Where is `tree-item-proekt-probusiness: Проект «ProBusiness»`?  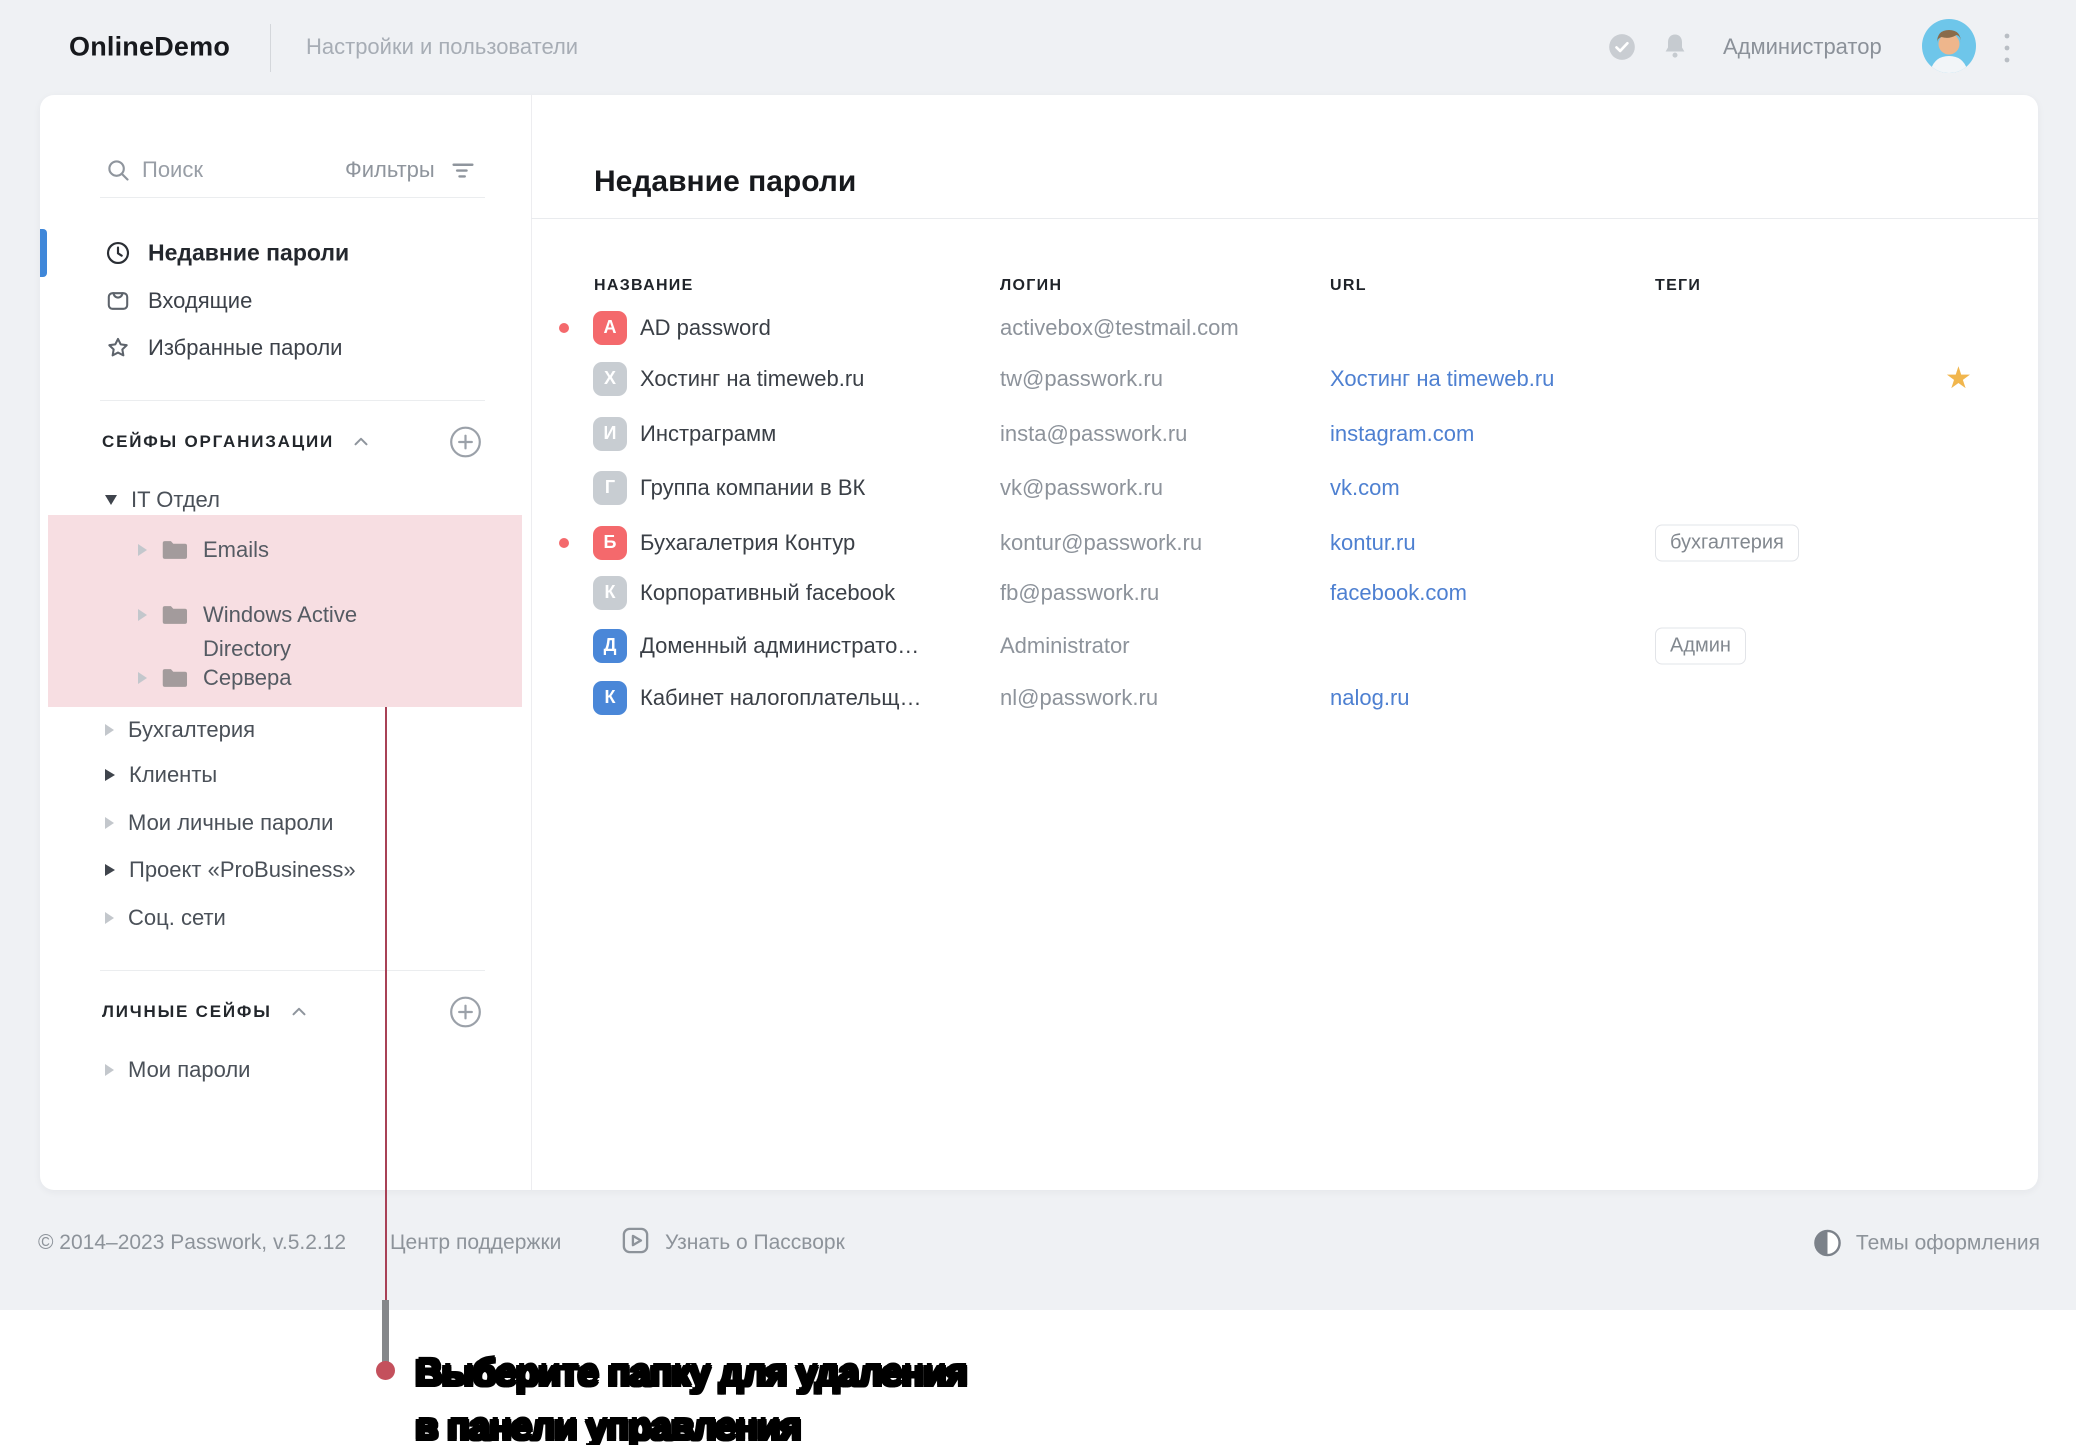
tree-item-proekt-probusiness: Проект «ProBusiness» is located at coordinates (230, 870).